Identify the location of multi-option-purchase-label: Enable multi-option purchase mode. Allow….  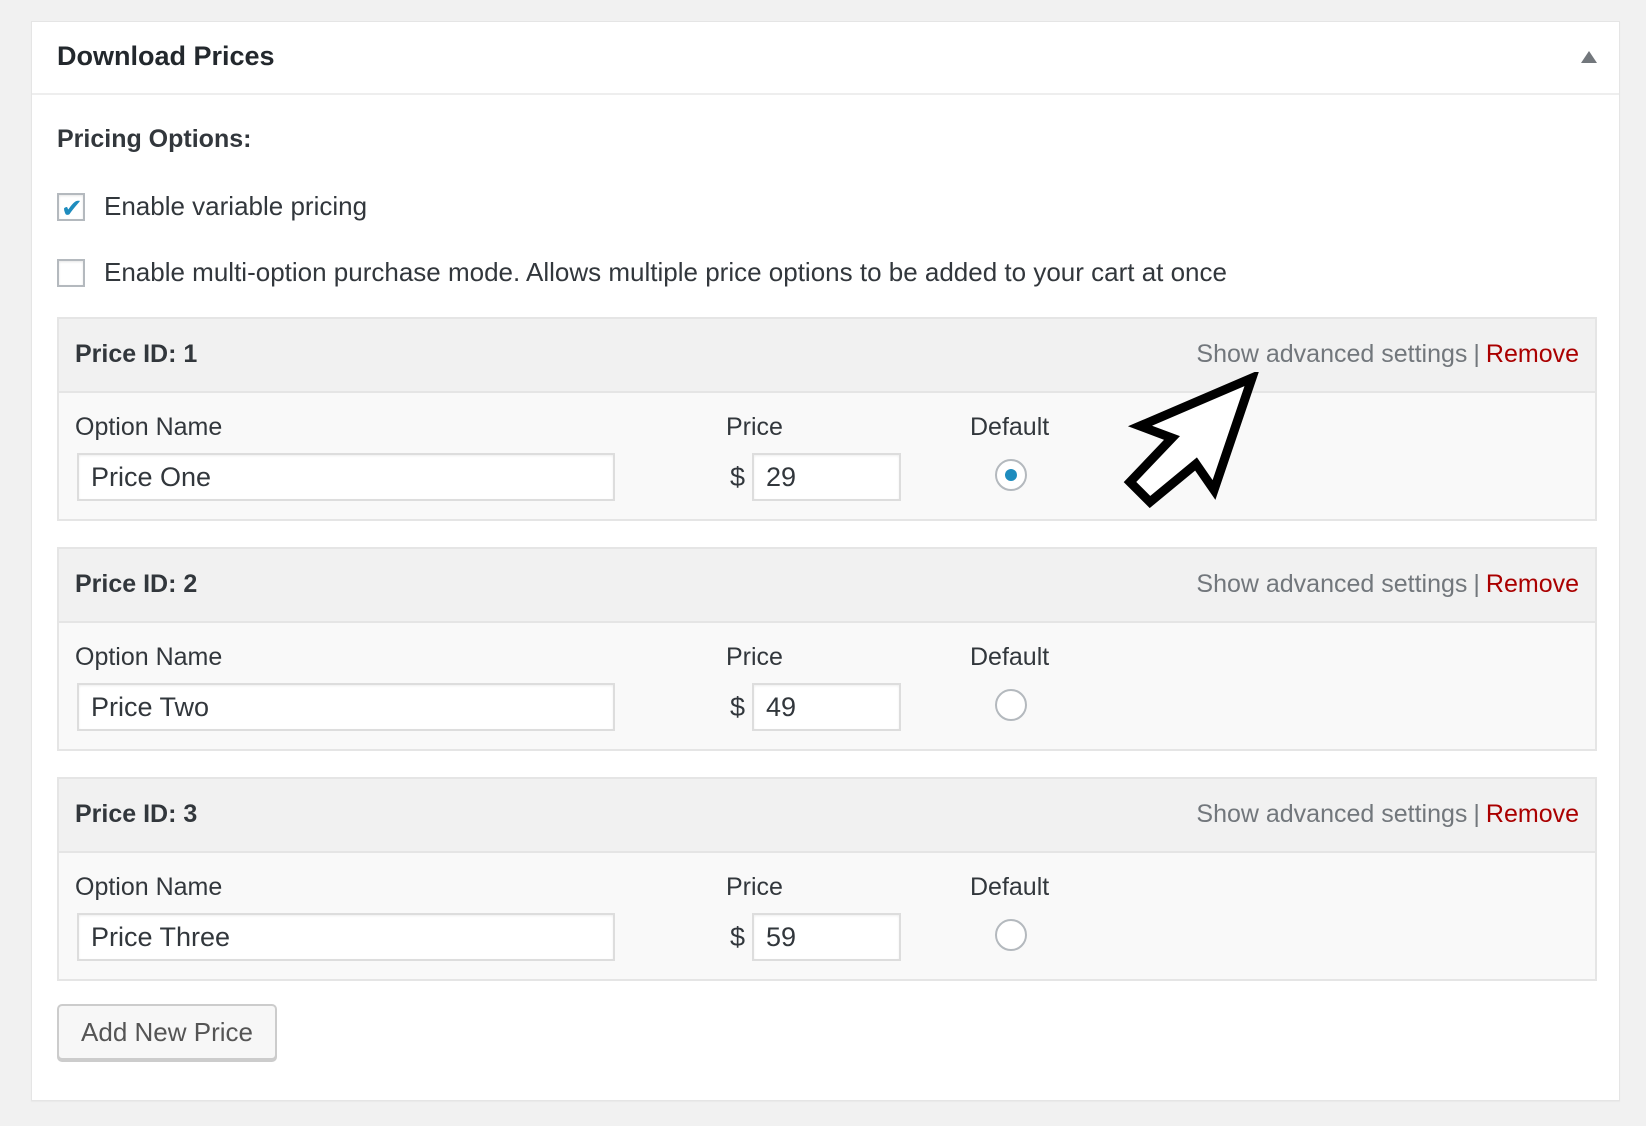
(665, 272).